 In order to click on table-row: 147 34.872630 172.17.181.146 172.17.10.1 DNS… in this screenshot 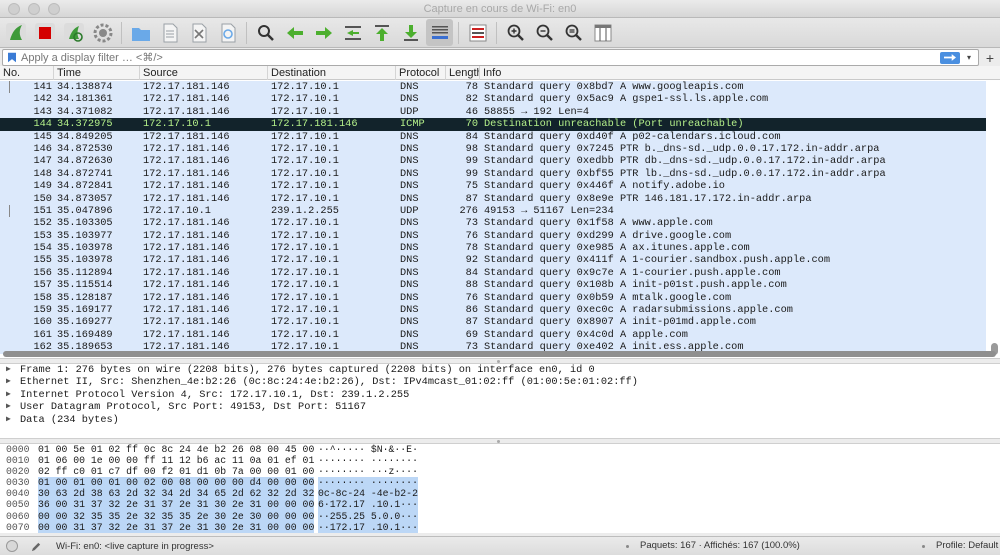, I will do `click(493, 161)`.